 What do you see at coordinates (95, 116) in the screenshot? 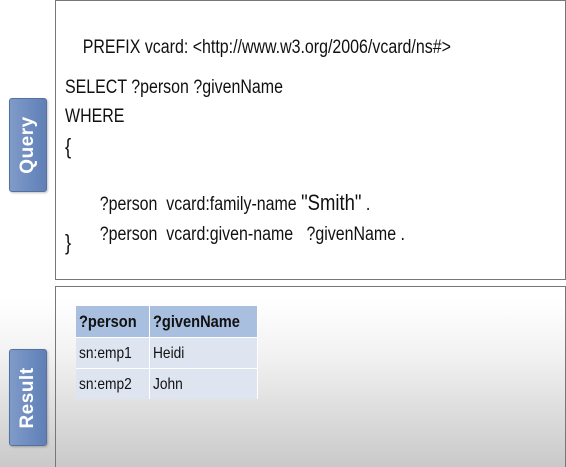
I see `where-line: WHERE` at bounding box center [95, 116].